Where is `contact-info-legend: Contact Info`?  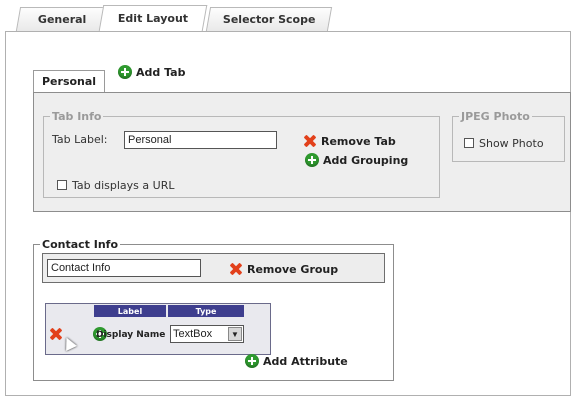
contact-info-legend: Contact Info is located at coordinates (80, 244).